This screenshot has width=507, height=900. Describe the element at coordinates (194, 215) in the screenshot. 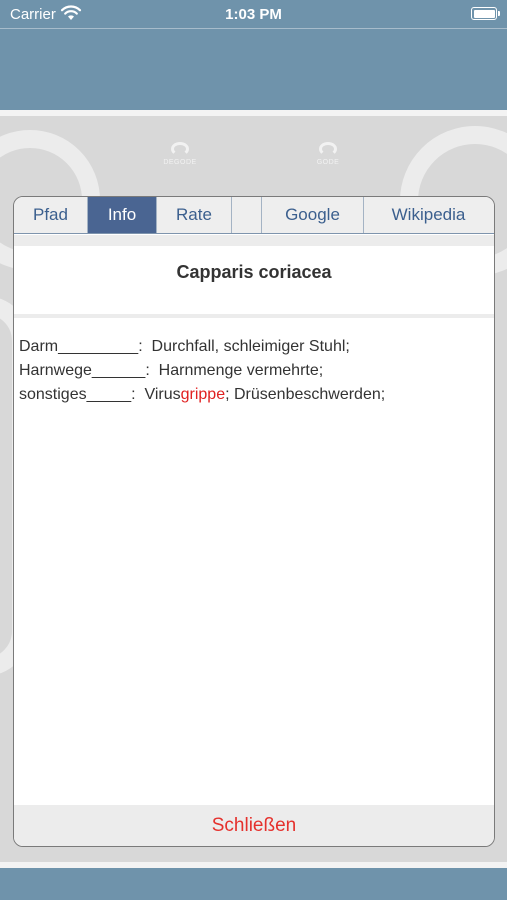

I see `tab-rate: Rate` at that location.